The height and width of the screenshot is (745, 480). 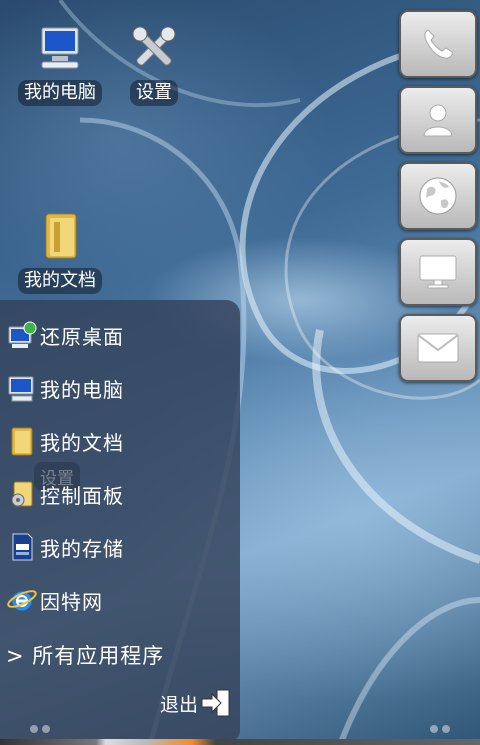 I want to click on menu-item-my-documents: 我的文档, so click(x=65, y=441).